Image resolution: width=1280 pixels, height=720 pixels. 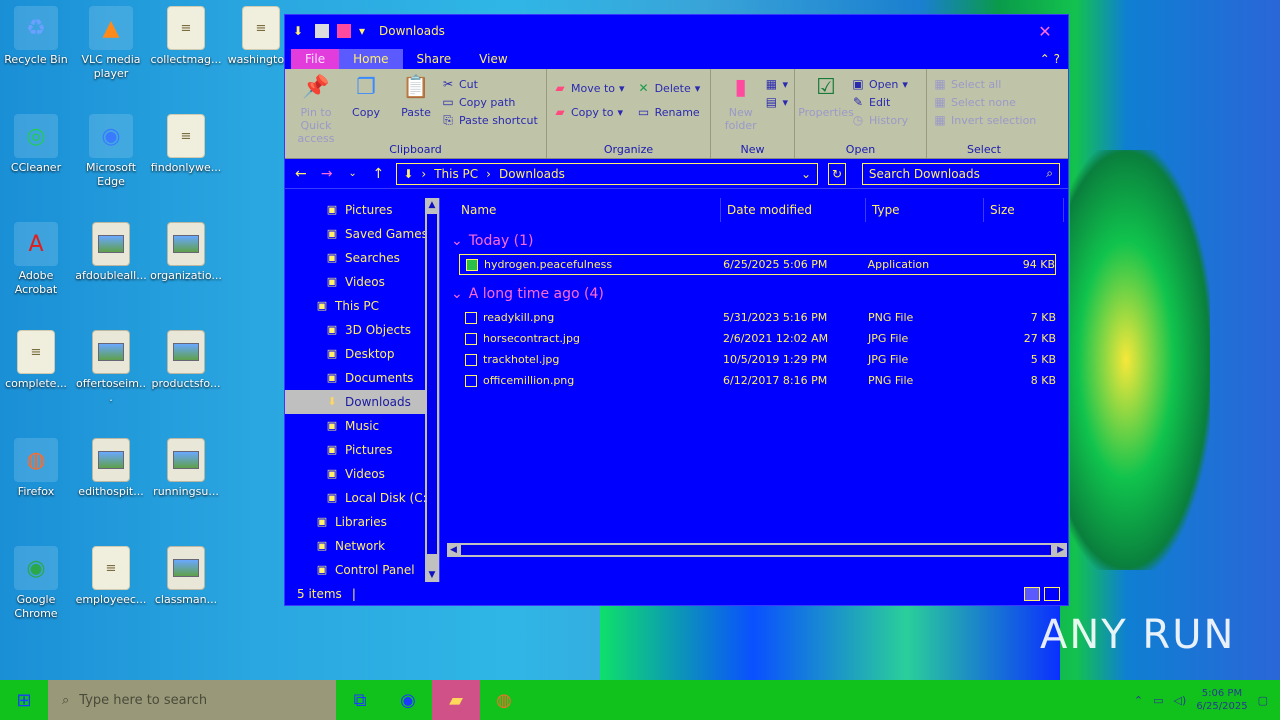 What do you see at coordinates (879, 120) in the screenshot?
I see `history-button: ◷ History` at bounding box center [879, 120].